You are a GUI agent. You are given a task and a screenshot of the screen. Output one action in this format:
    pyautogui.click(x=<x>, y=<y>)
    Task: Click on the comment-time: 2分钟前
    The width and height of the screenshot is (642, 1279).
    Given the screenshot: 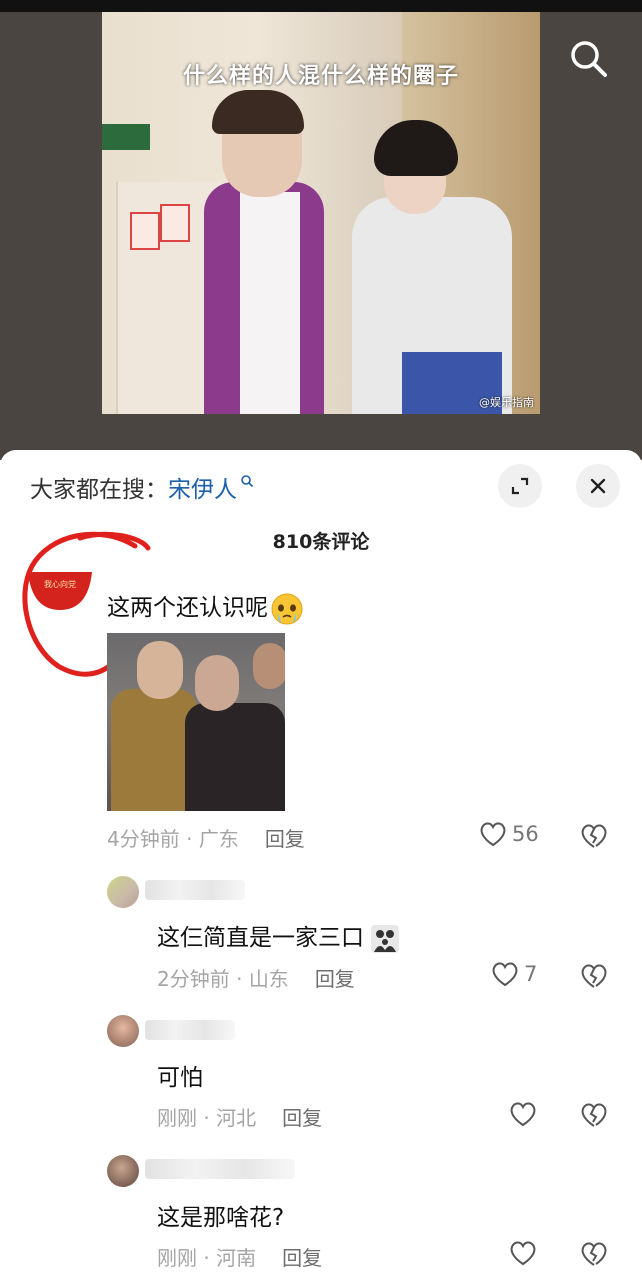 What is the action you would take?
    pyautogui.click(x=193, y=979)
    